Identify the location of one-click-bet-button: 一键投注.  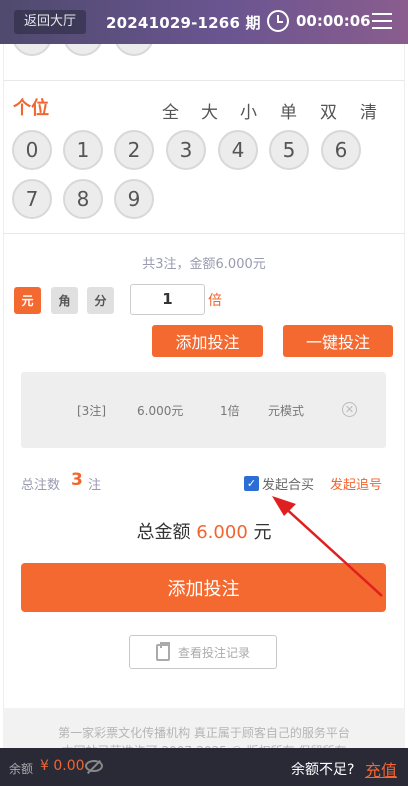
(338, 341).